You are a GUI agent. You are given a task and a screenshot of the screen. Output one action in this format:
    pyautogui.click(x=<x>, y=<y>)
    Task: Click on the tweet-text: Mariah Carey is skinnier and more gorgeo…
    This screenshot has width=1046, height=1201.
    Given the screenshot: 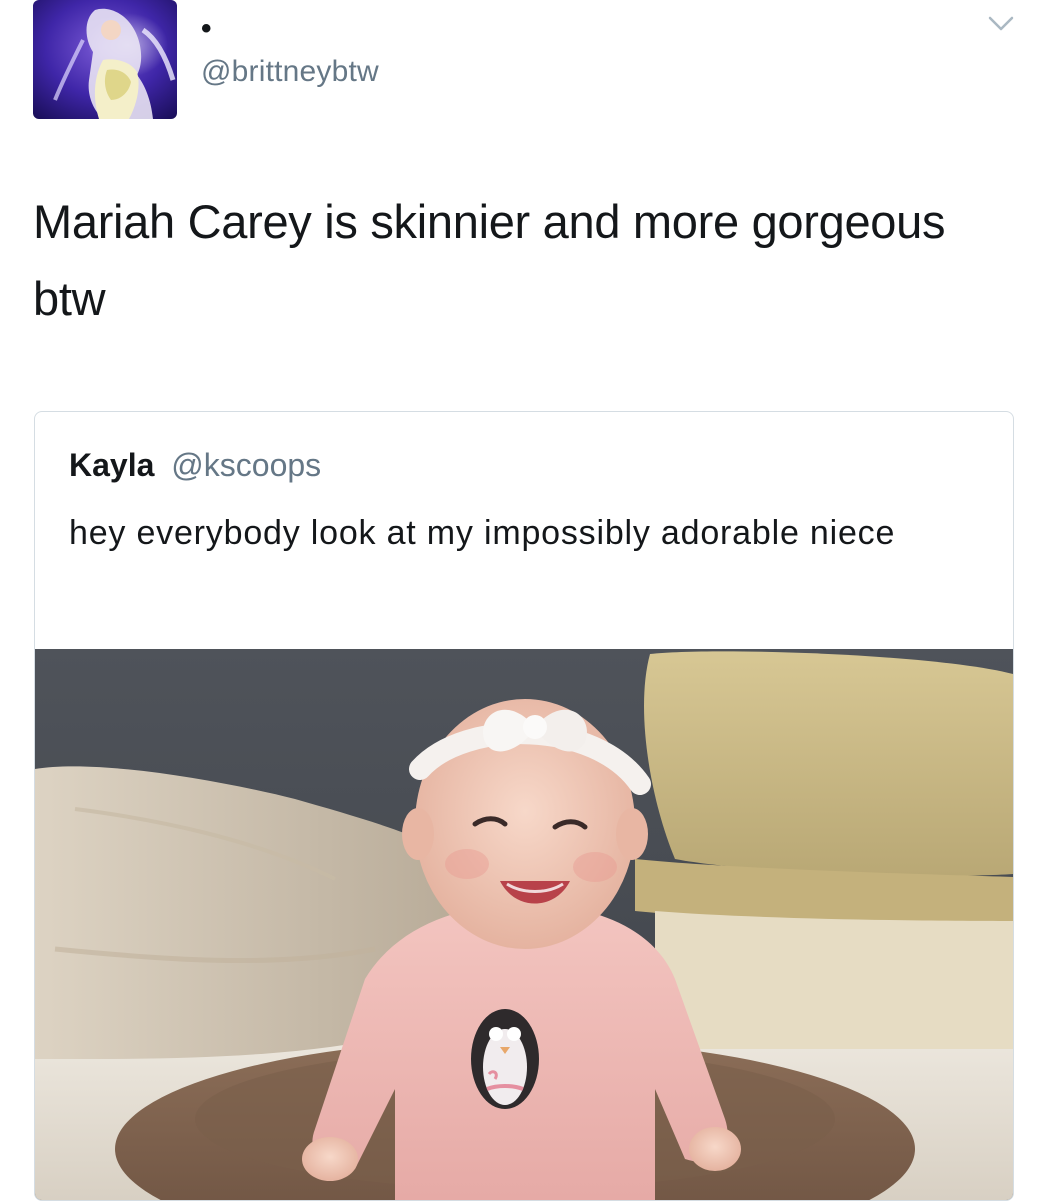 What is the action you would take?
    pyautogui.click(x=489, y=260)
    